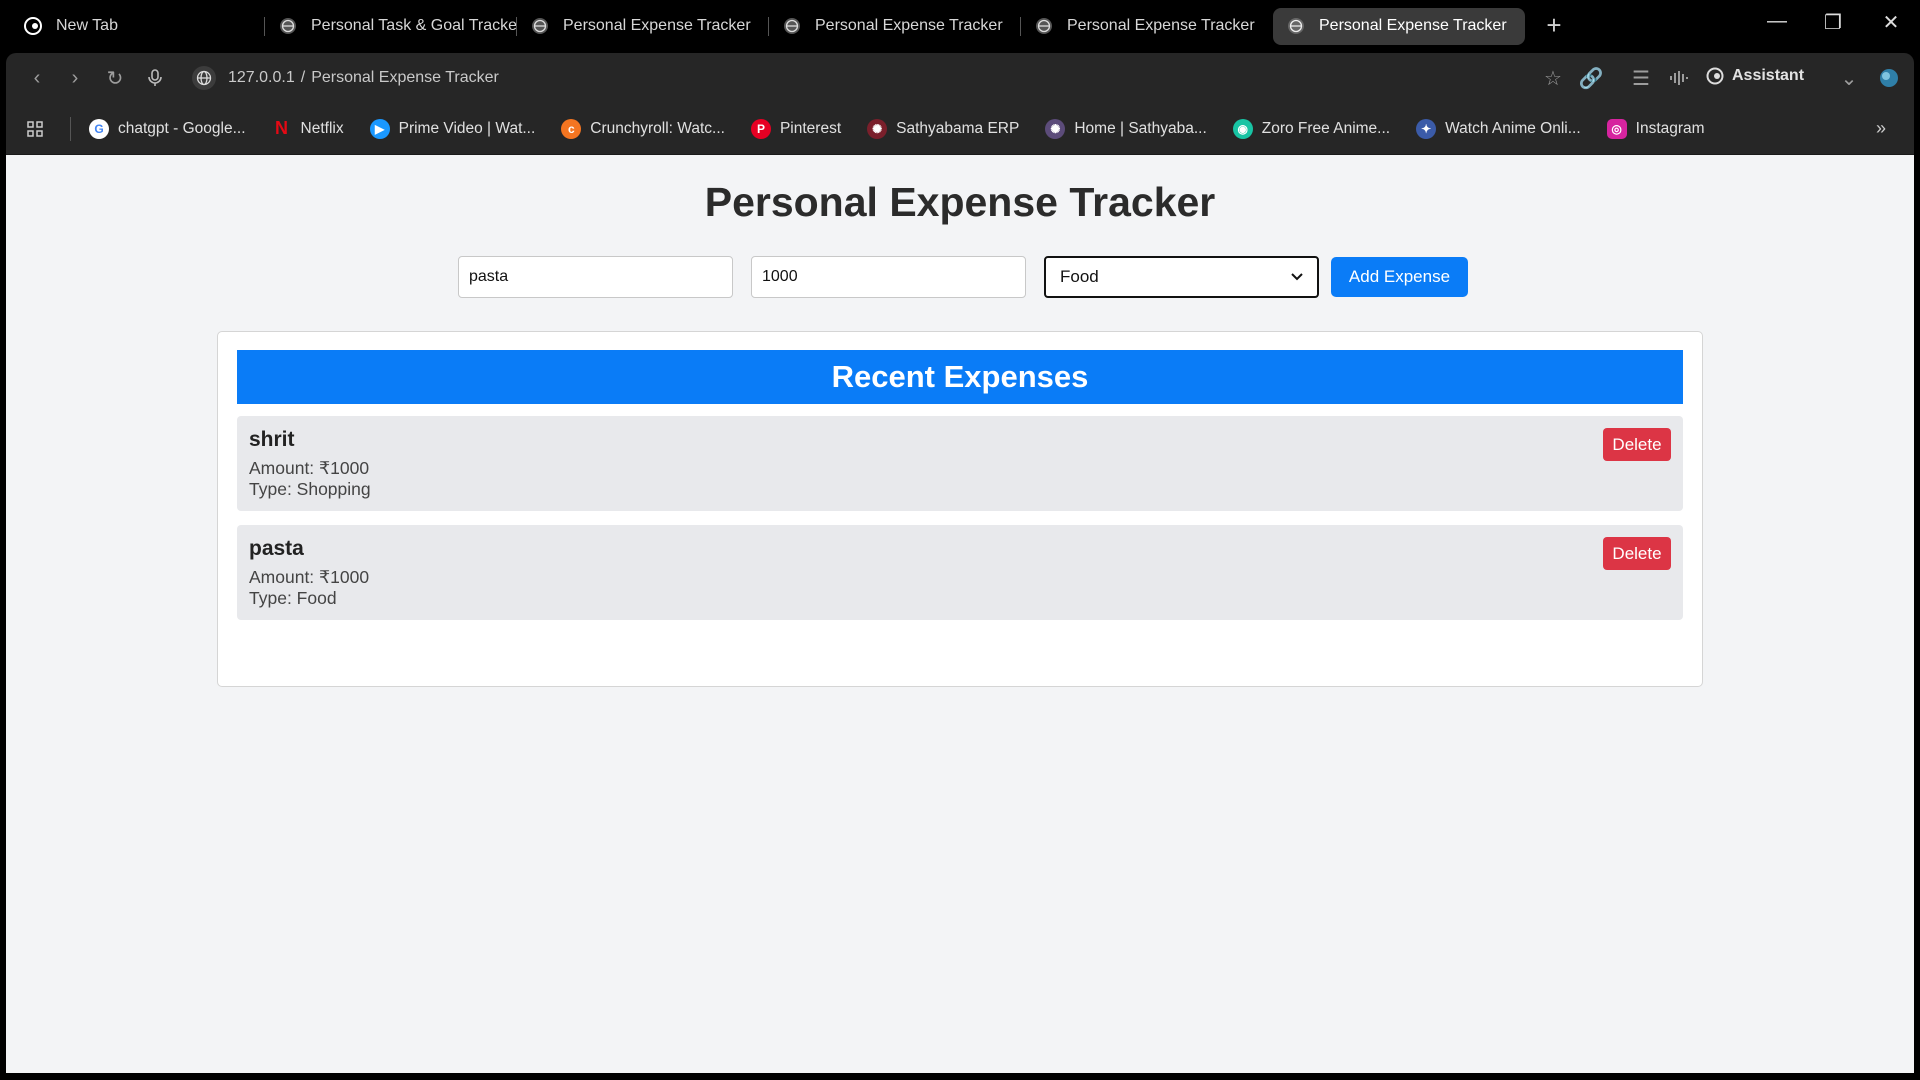 The image size is (1920, 1080). Describe the element at coordinates (379, 128) in the screenshot. I see `prime-video-icon: ▶` at that location.